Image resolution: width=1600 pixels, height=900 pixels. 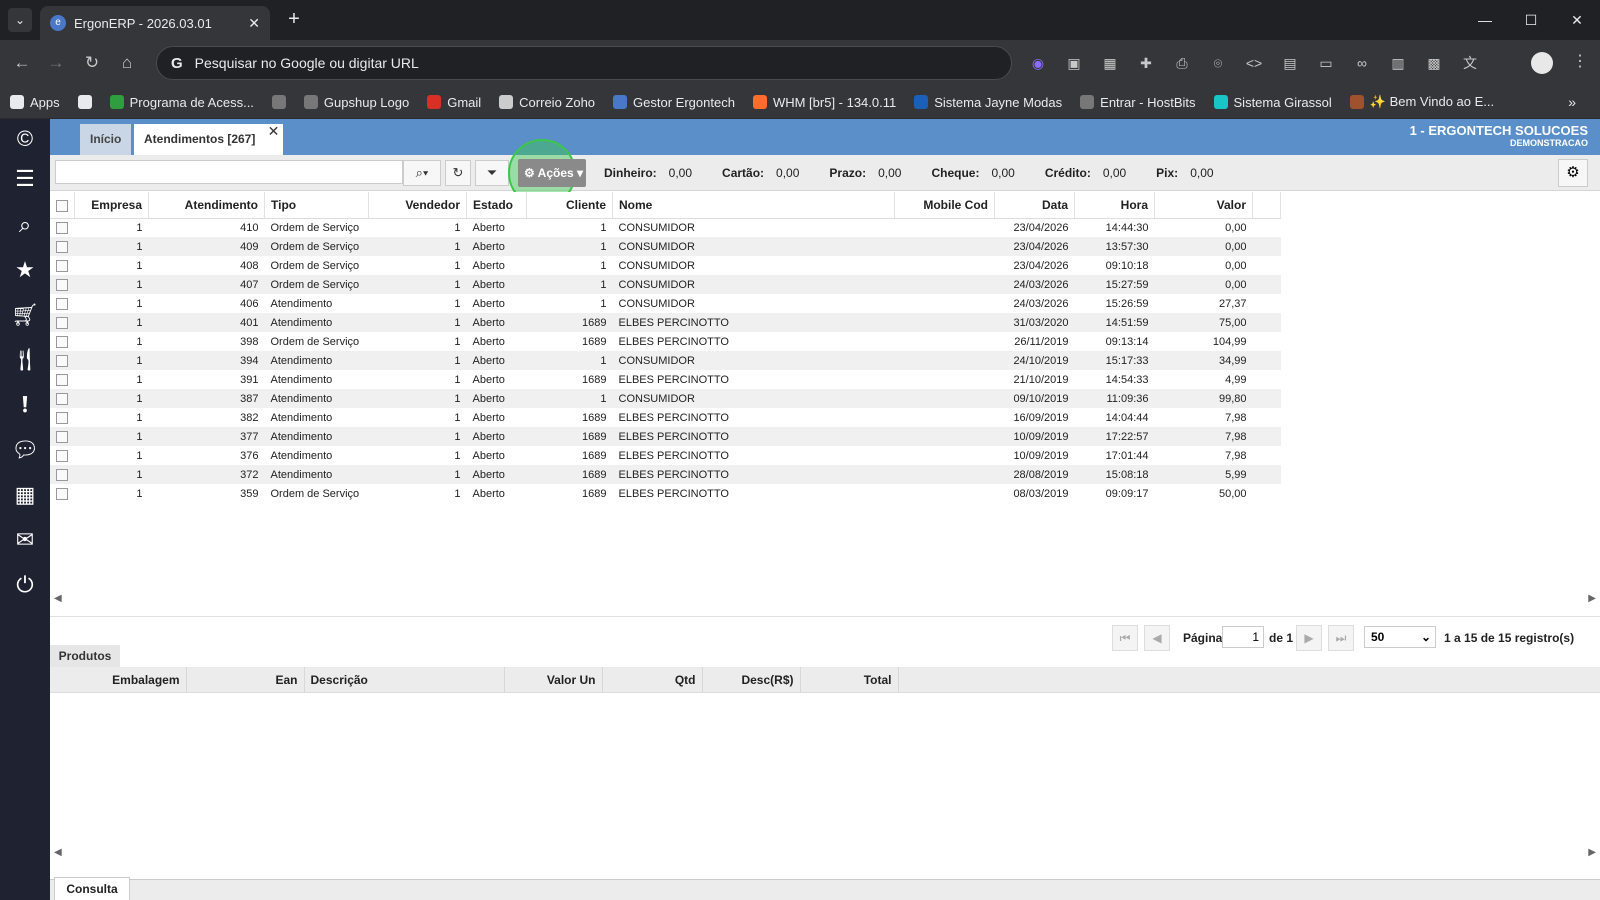 I want to click on scroll-left-icon: ◀, so click(x=58, y=598).